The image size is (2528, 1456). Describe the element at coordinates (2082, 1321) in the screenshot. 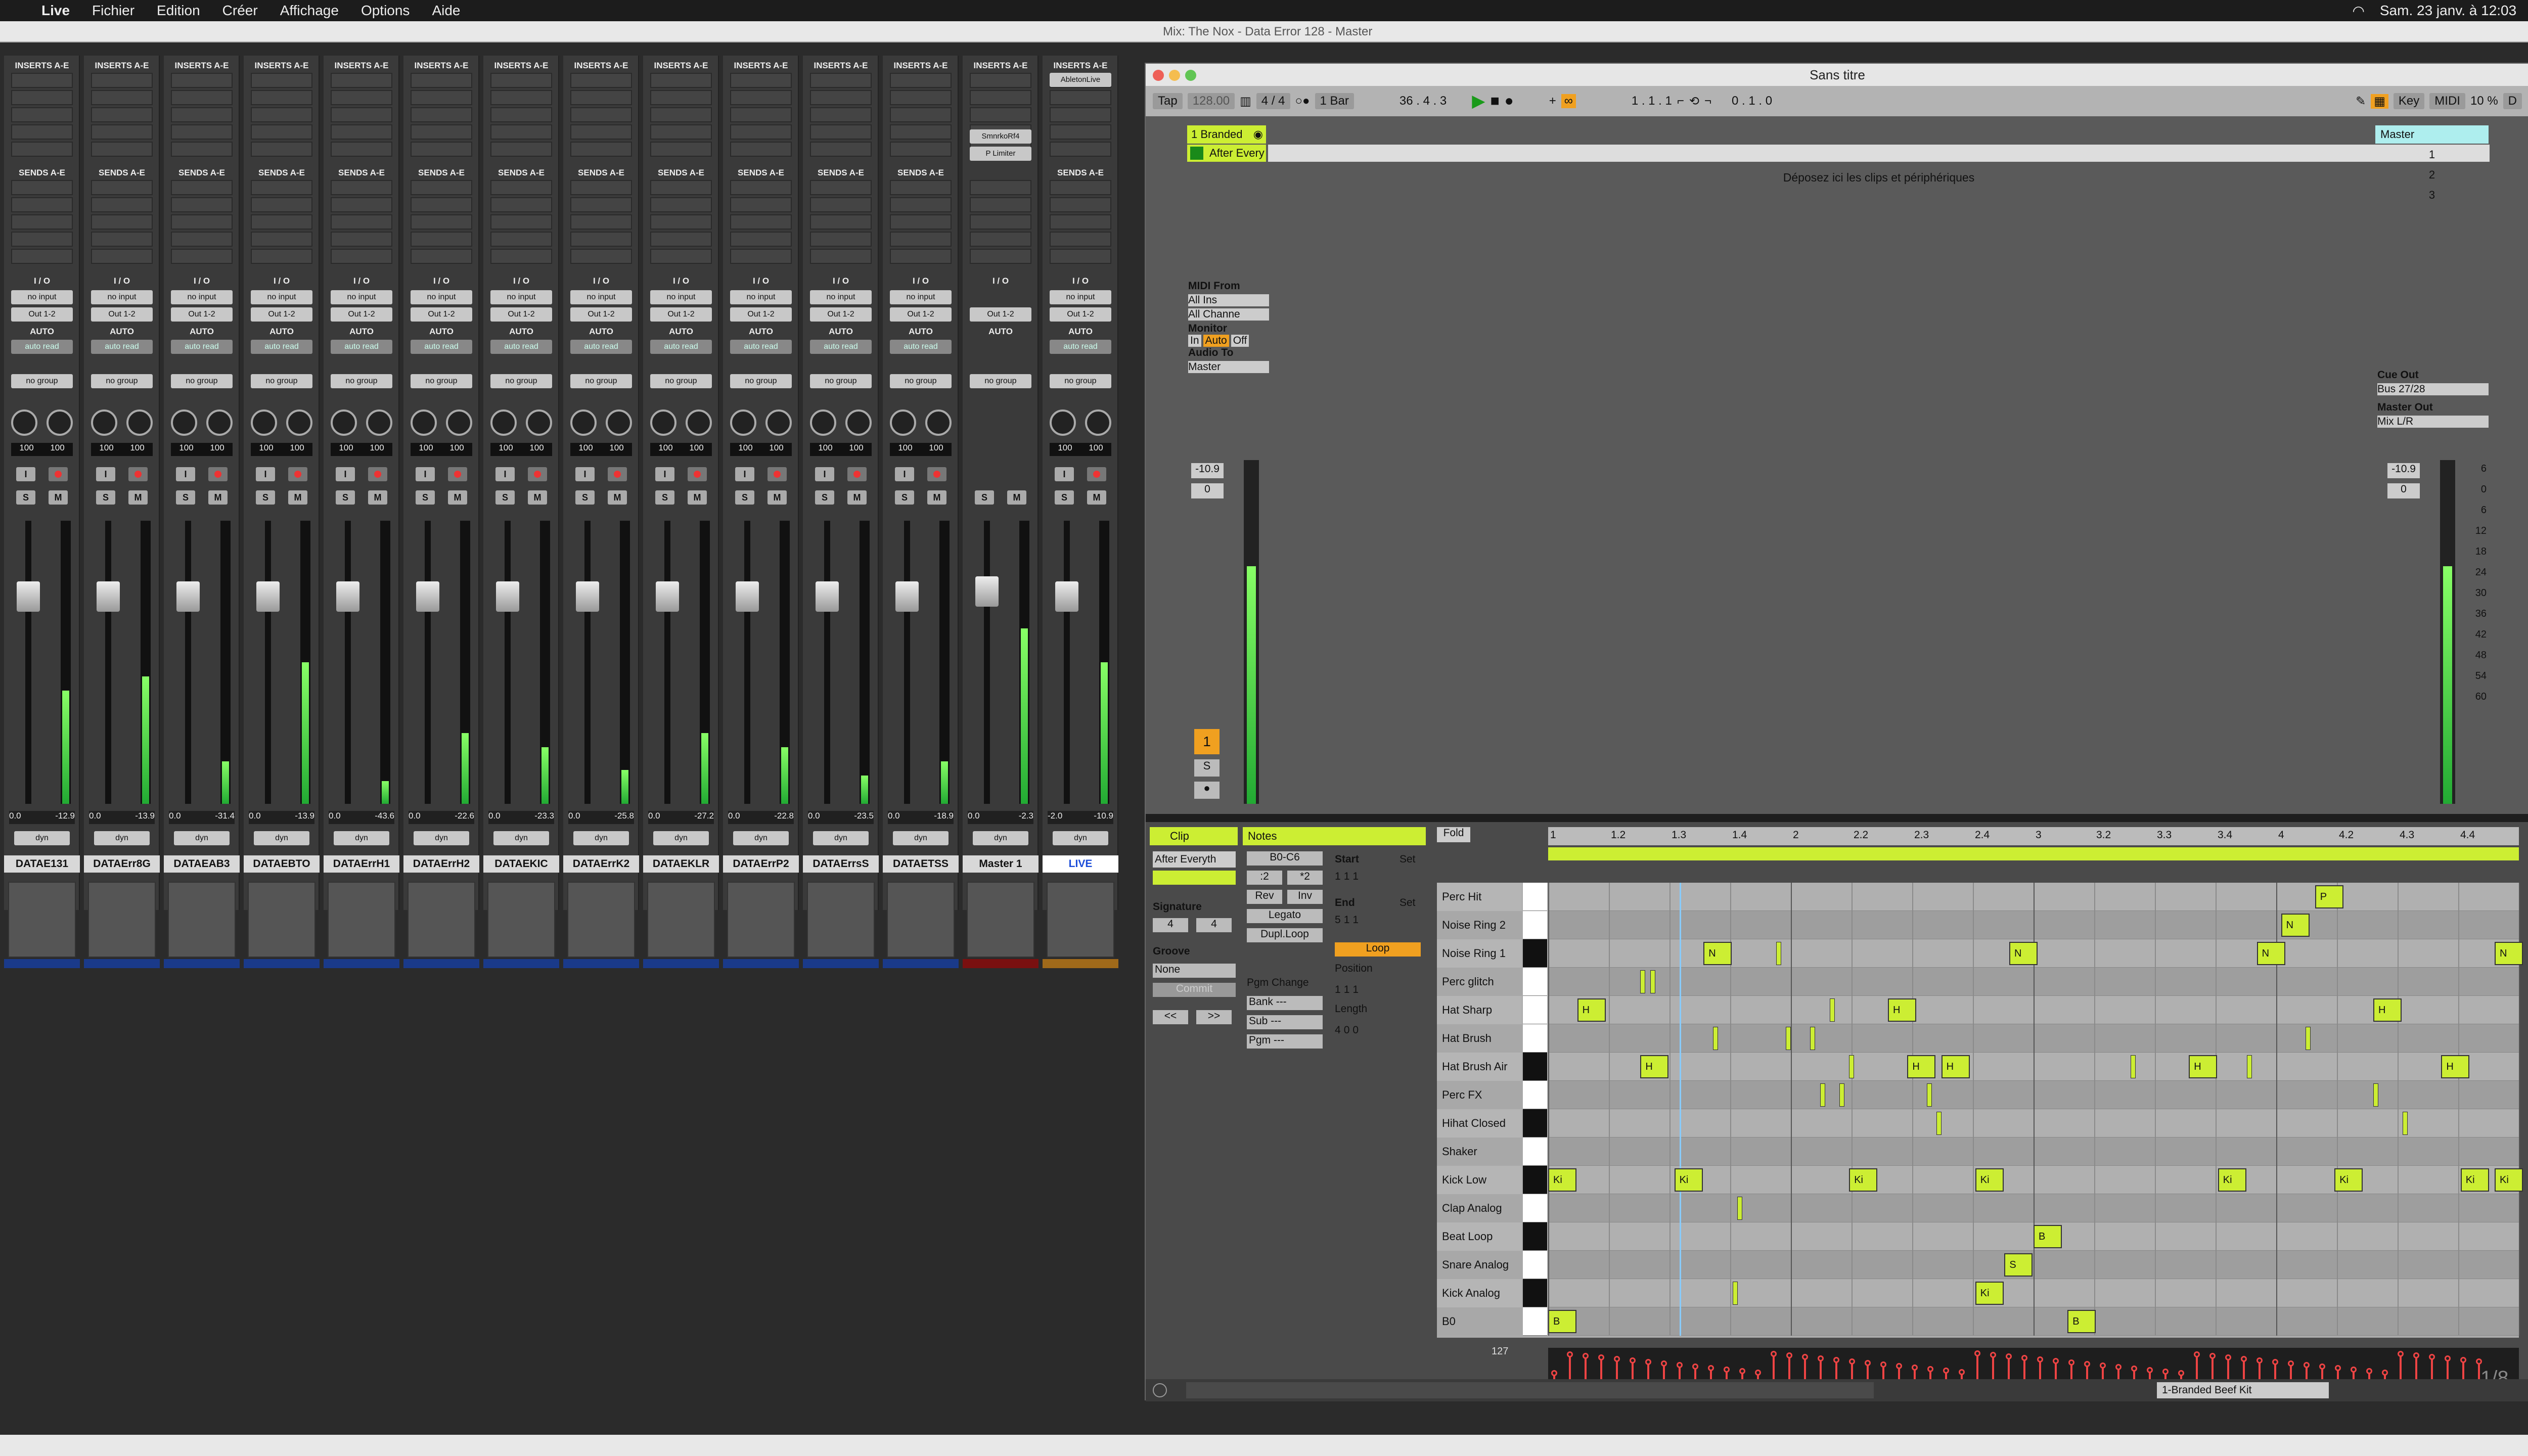

I see `midi-note: B` at that location.